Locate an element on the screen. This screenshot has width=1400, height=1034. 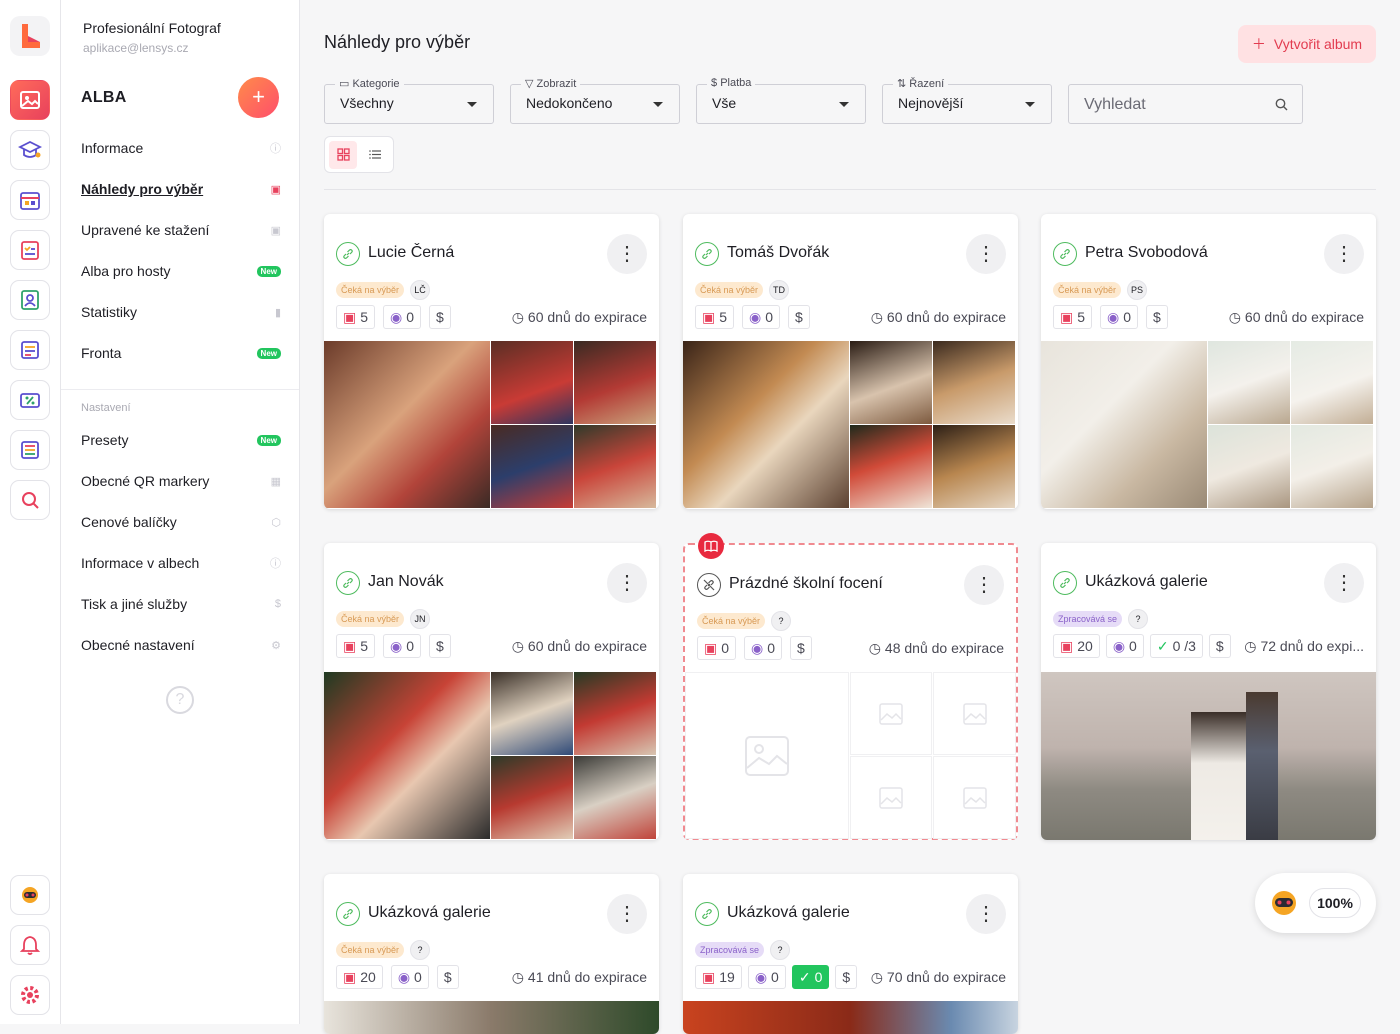
sidebar-item-alba-pro-hosty: Alba pro hosty New is located at coordinates (181, 271).